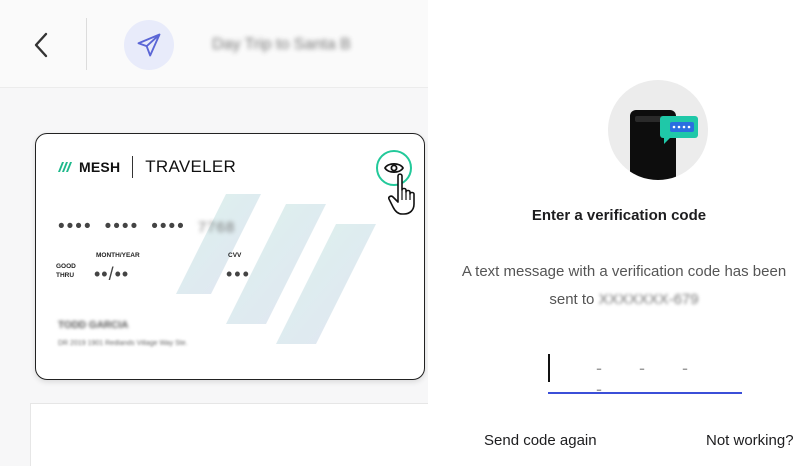  I want to click on send-code-again-link: Send code again, so click(540, 440).